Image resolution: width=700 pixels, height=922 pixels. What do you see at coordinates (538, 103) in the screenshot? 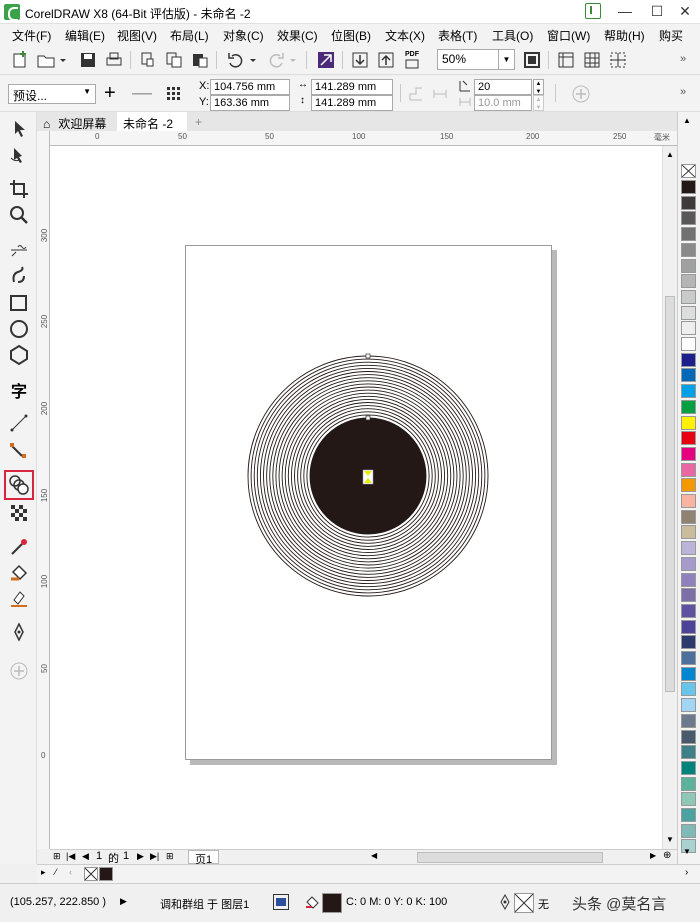
I see `offset-spinner: ▲ ▼` at bounding box center [538, 103].